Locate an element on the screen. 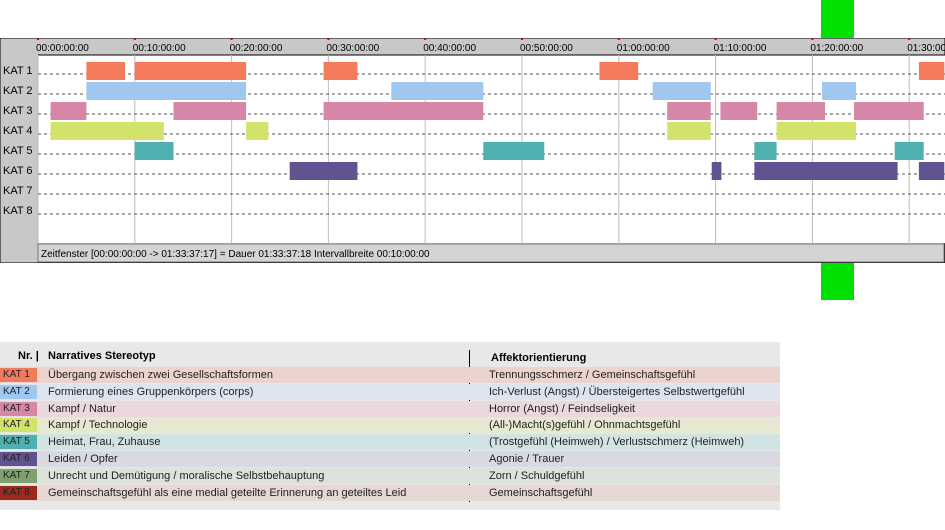 The width and height of the screenshot is (945, 530). legend-swatch: KAT 8 is located at coordinates (18, 492).